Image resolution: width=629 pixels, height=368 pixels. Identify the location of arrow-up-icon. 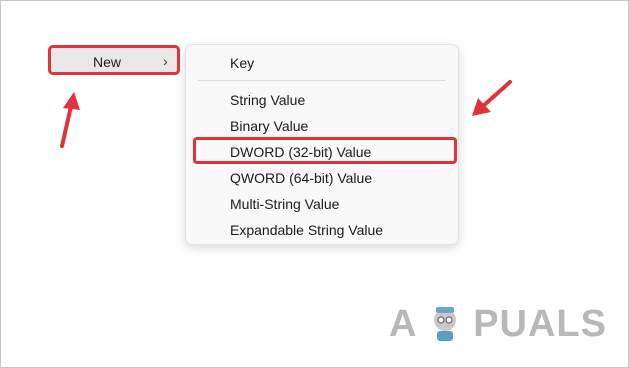
(70, 120).